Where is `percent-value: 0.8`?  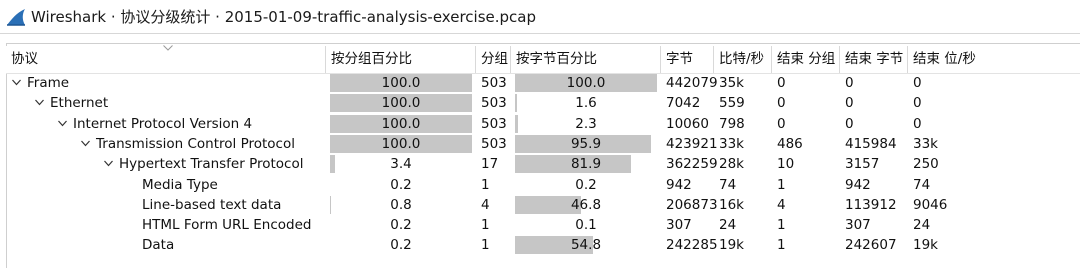
percent-value: 0.8 is located at coordinates (401, 205).